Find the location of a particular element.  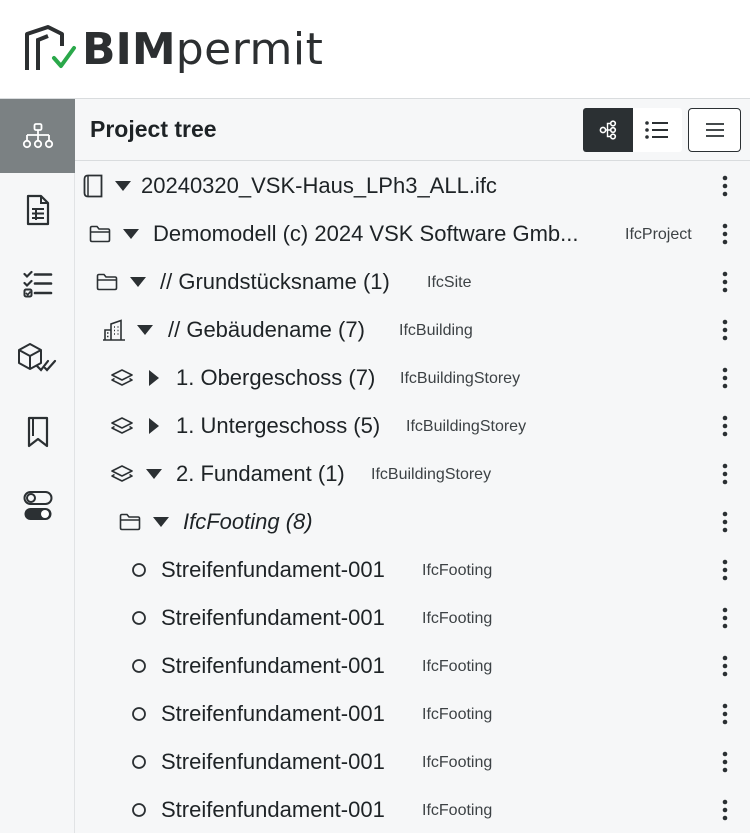

sidebar-item-model-check is located at coordinates (37, 358).